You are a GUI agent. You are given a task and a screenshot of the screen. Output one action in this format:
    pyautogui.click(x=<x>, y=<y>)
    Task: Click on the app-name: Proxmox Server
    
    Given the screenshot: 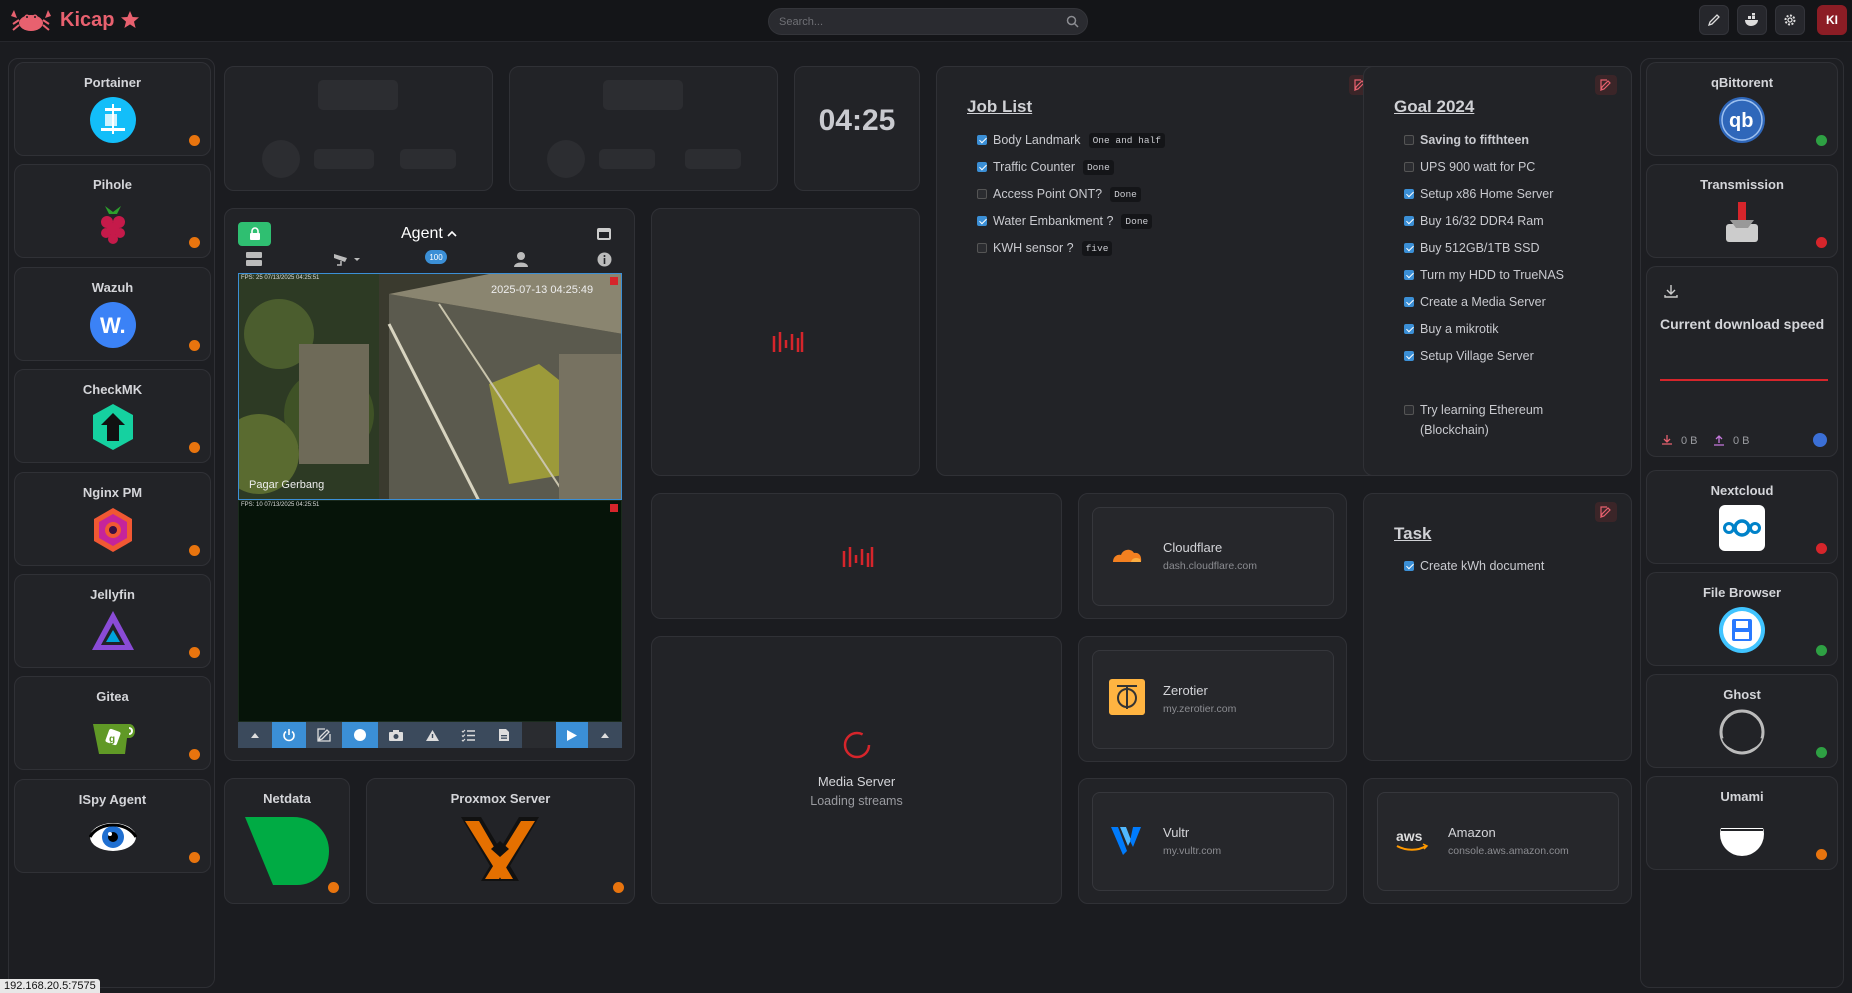 What is the action you would take?
    pyautogui.click(x=500, y=798)
    